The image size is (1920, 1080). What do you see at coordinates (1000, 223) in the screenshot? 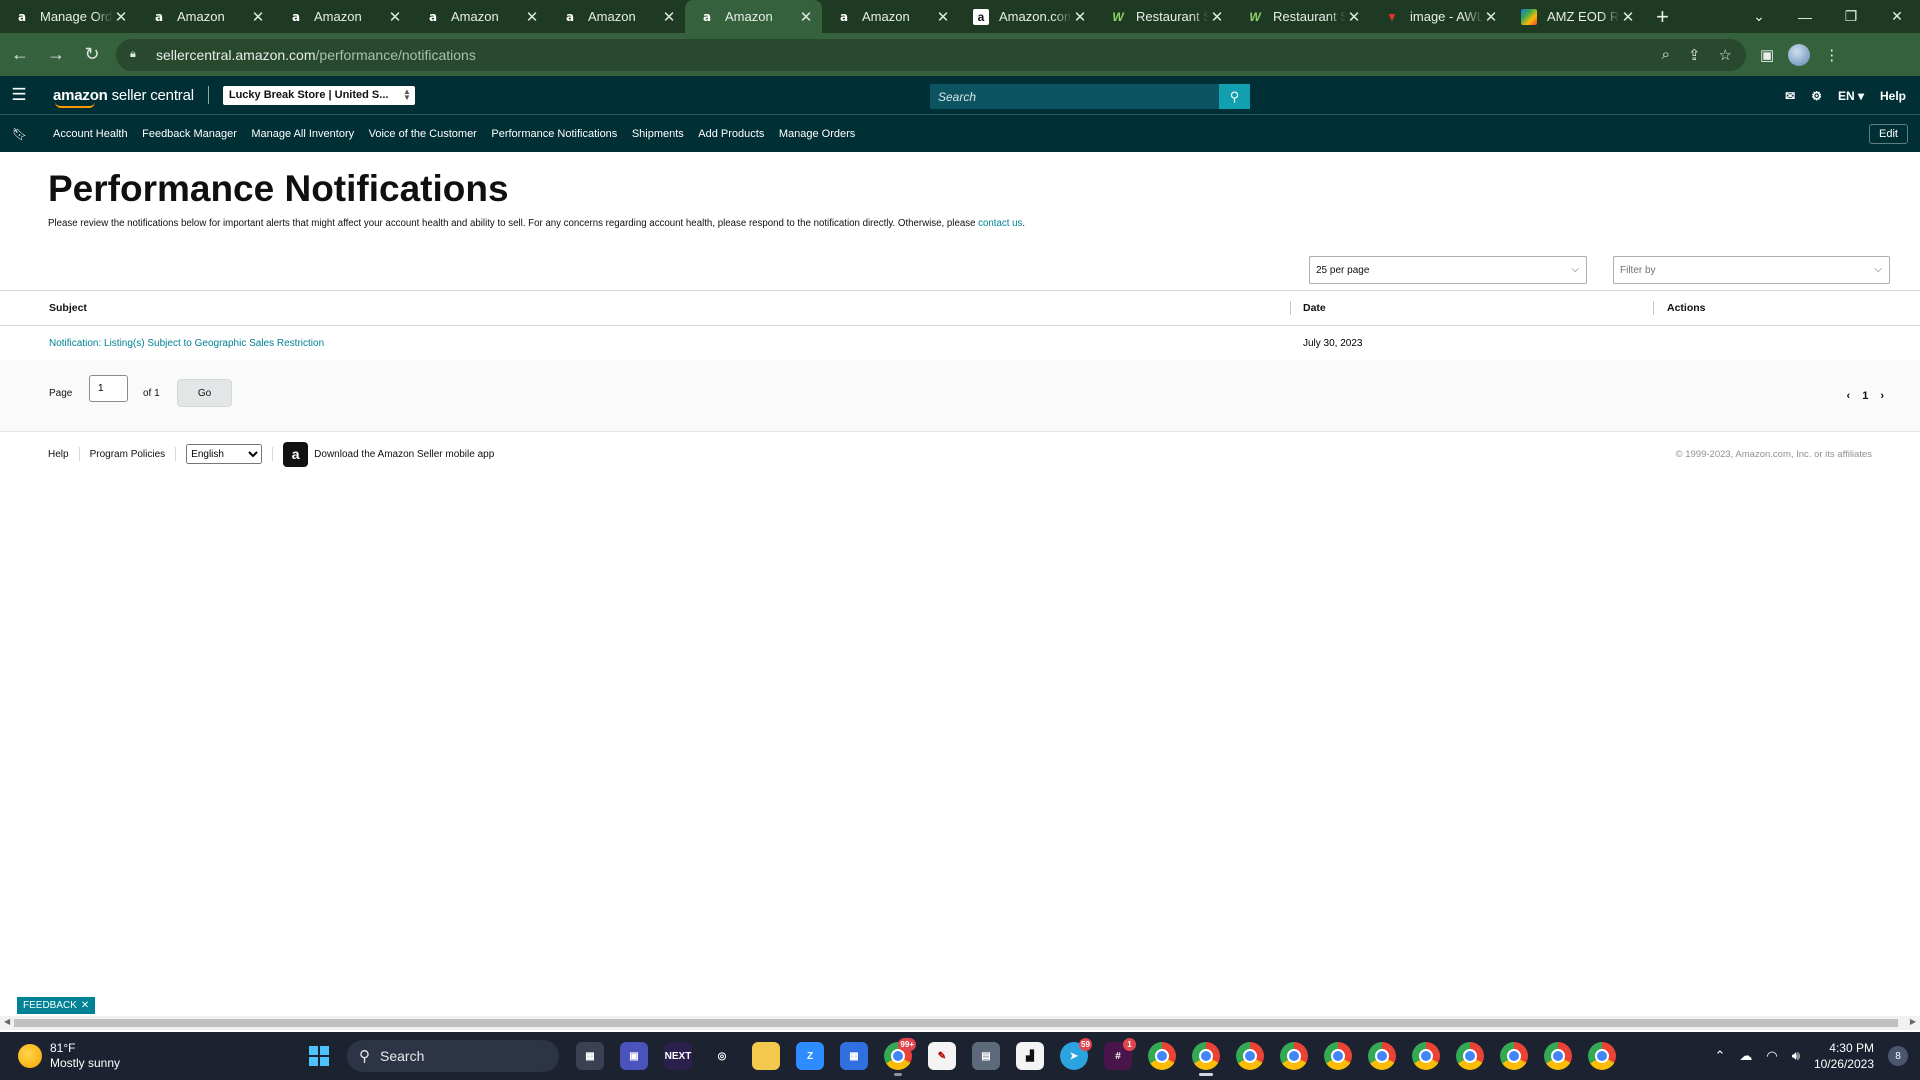
I see `contact-us-link: contact us` at bounding box center [1000, 223].